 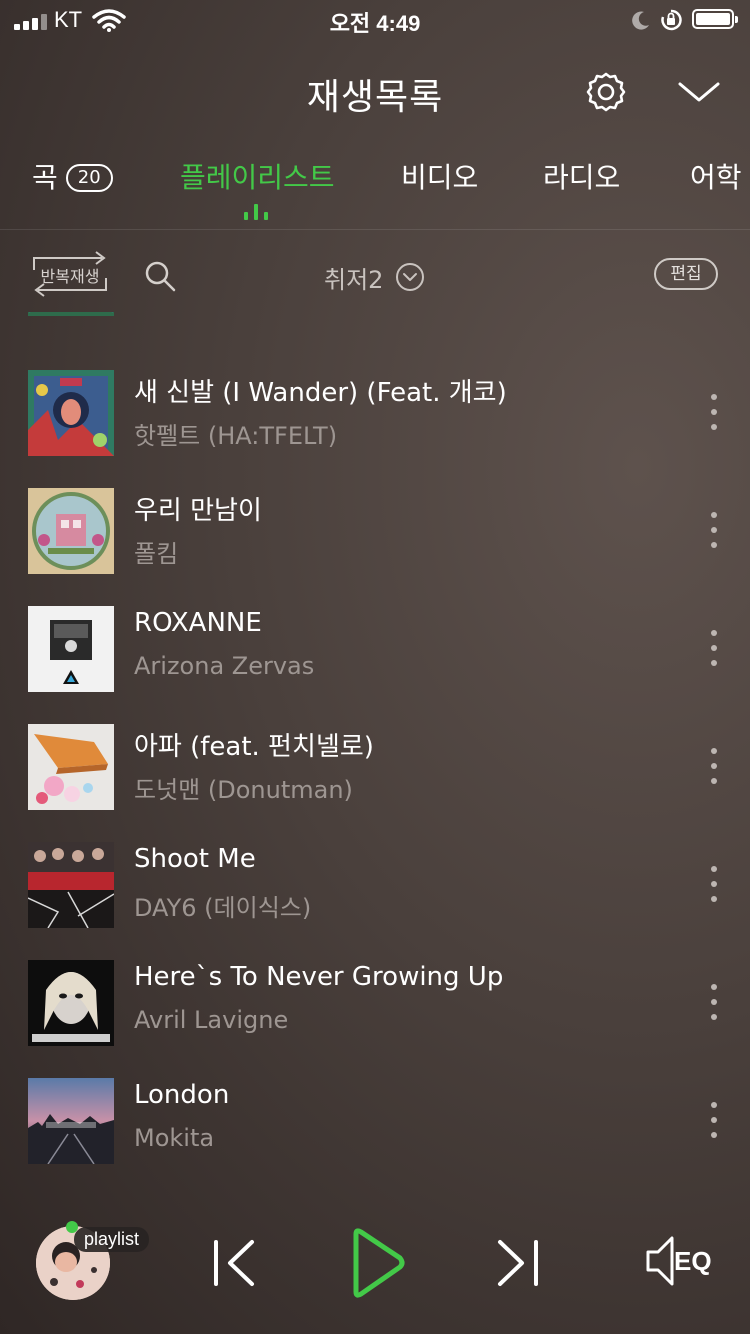 What do you see at coordinates (174, 1138) in the screenshot?
I see `song-artist: Mokita` at bounding box center [174, 1138].